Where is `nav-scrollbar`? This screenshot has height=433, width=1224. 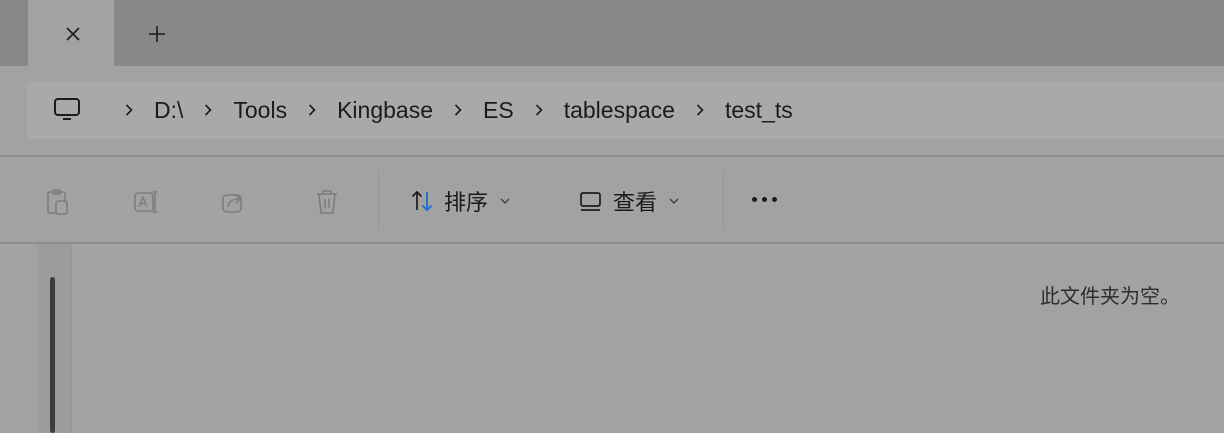 nav-scrollbar is located at coordinates (52, 355).